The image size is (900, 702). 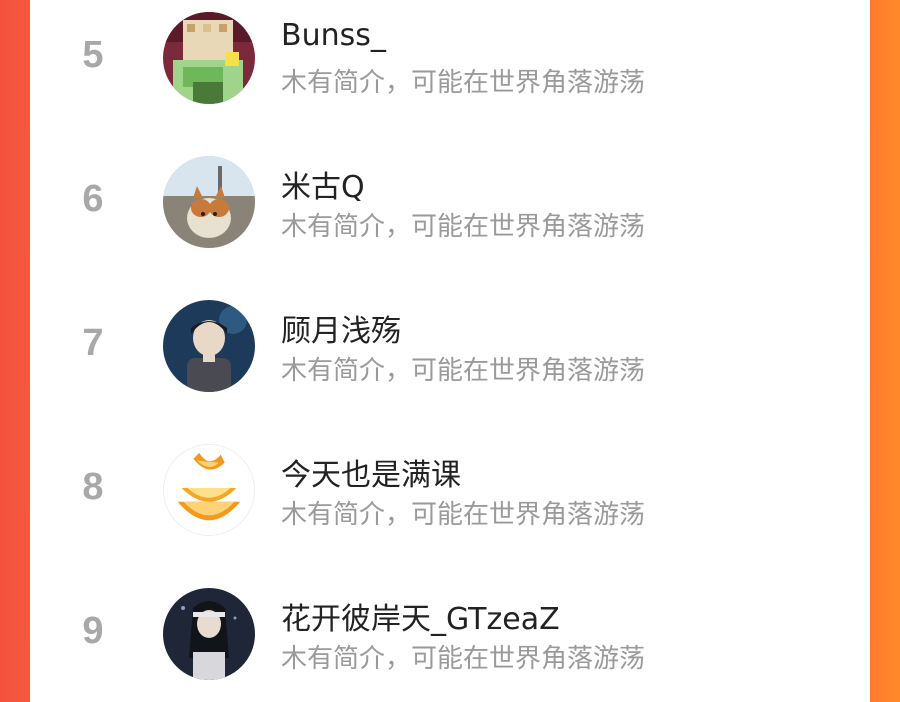 What do you see at coordinates (420, 616) in the screenshot?
I see `user-name: 花开彼岸天_GTzeaZ` at bounding box center [420, 616].